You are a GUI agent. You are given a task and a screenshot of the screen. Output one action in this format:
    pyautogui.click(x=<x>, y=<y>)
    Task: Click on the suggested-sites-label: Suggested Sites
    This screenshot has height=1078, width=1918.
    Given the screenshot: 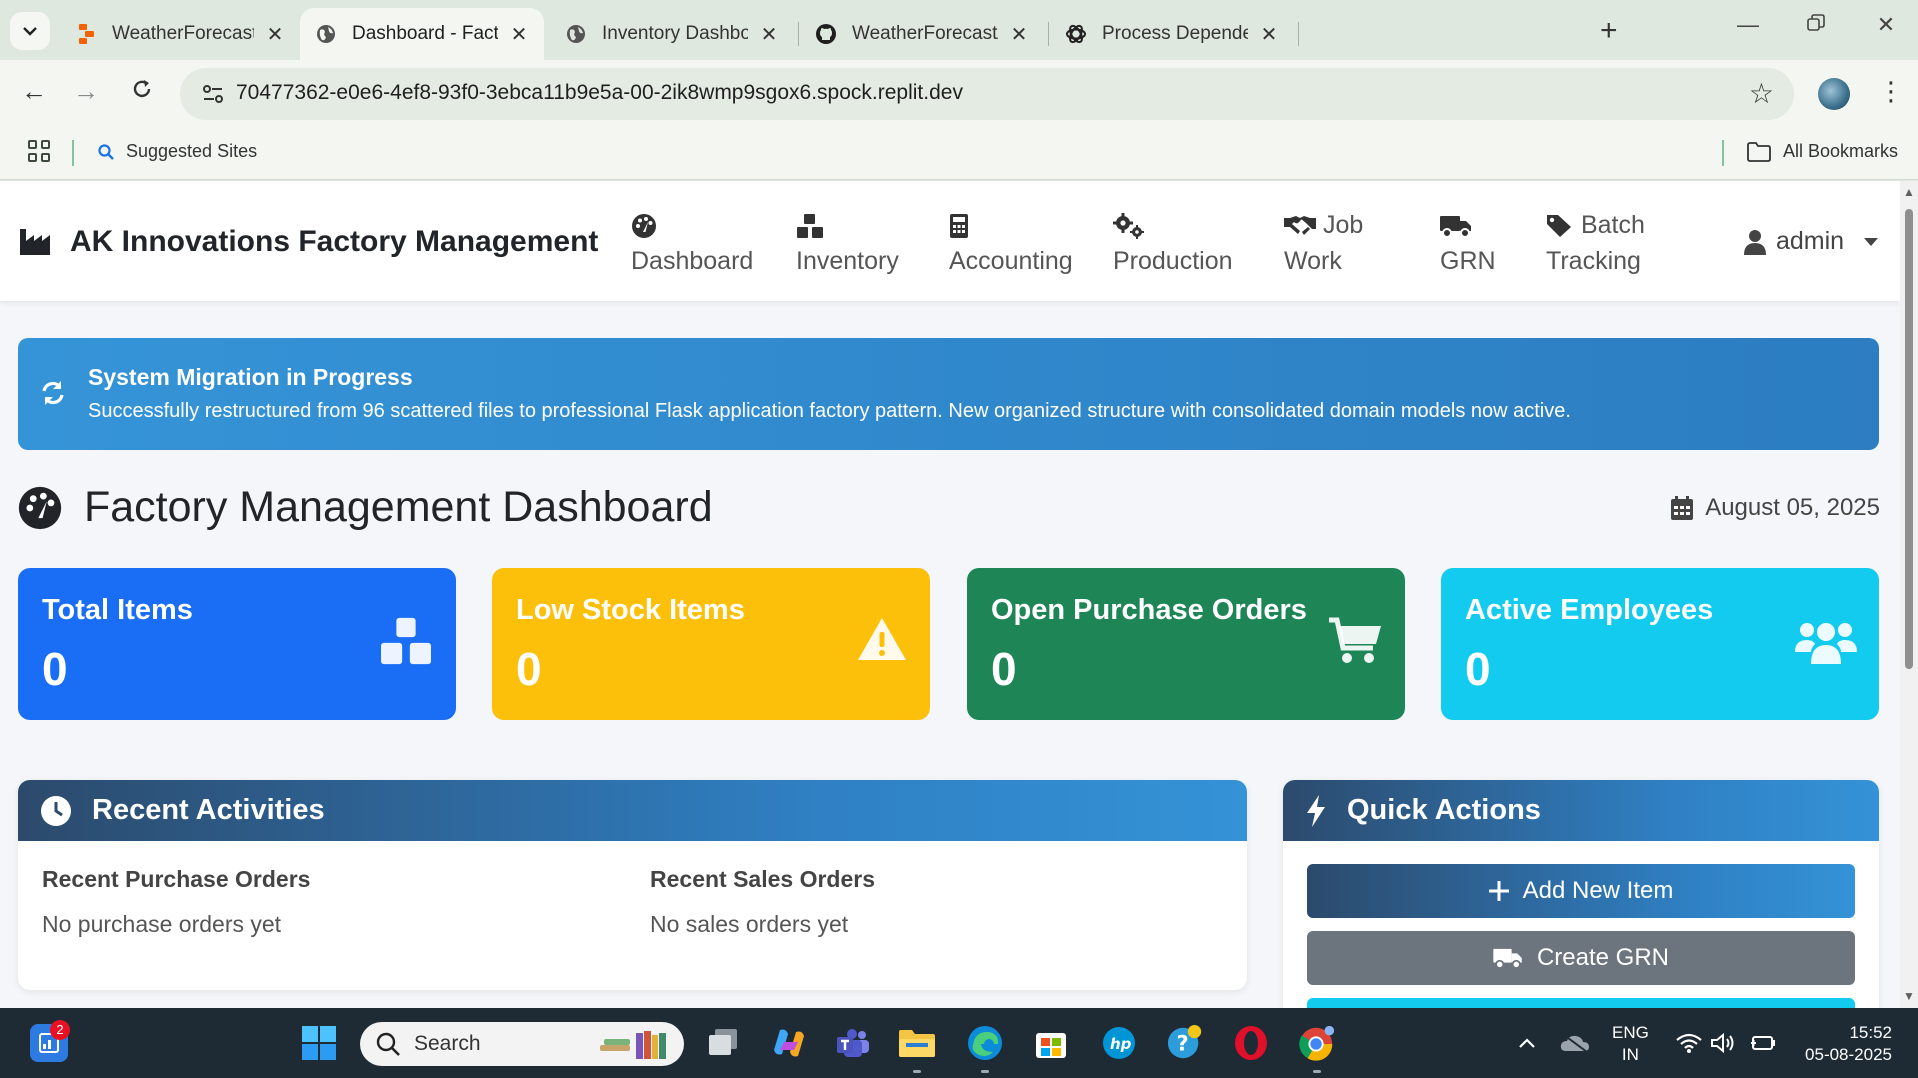 What is the action you would take?
    pyautogui.click(x=192, y=151)
    